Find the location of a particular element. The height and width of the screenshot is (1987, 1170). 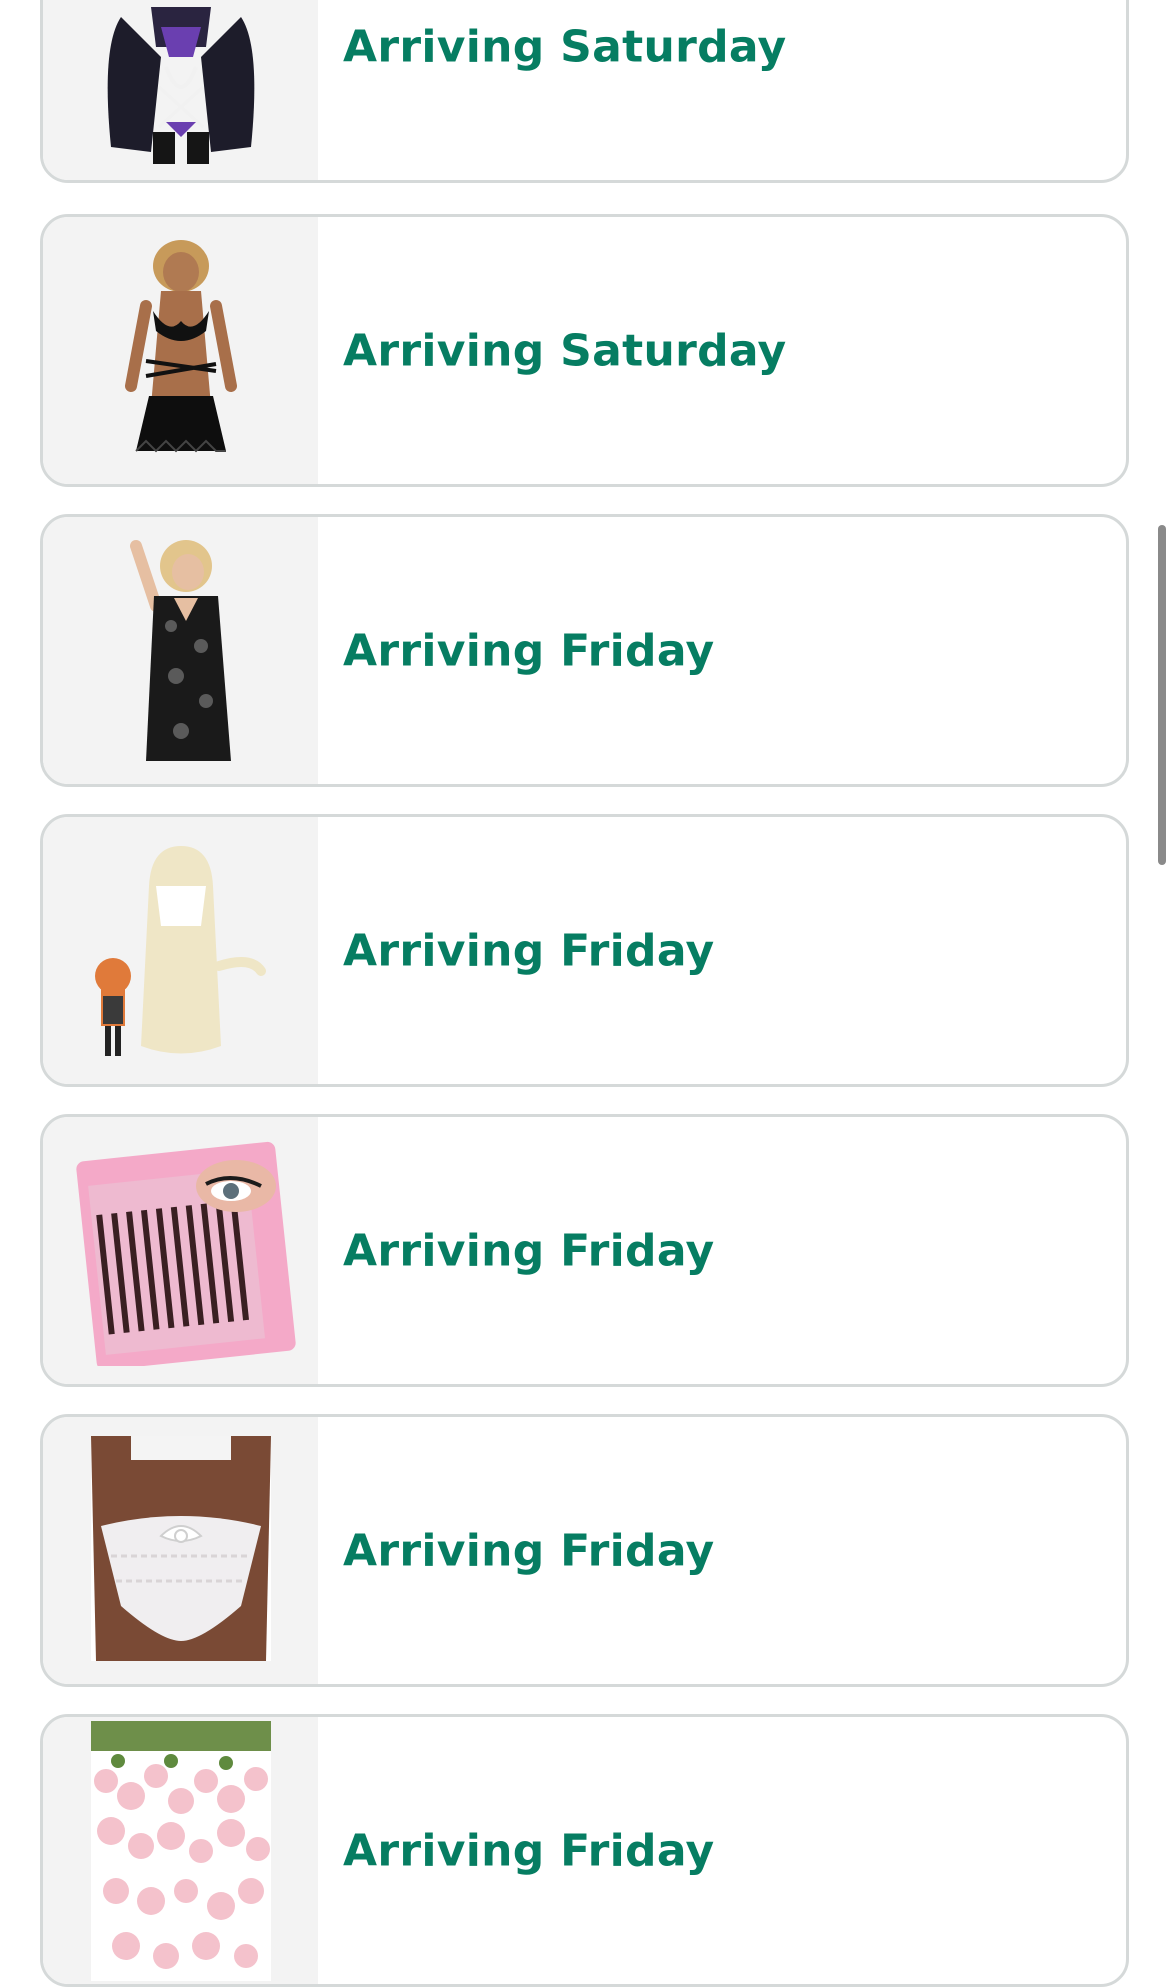

purple-black-costume-image is located at coordinates (180, 90).